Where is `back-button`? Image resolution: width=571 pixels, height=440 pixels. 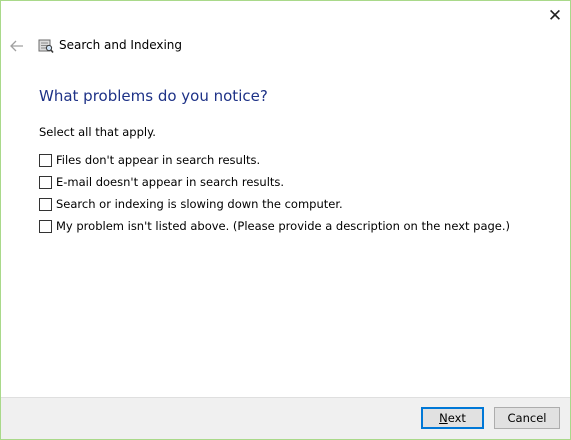
back-button is located at coordinates (17, 46).